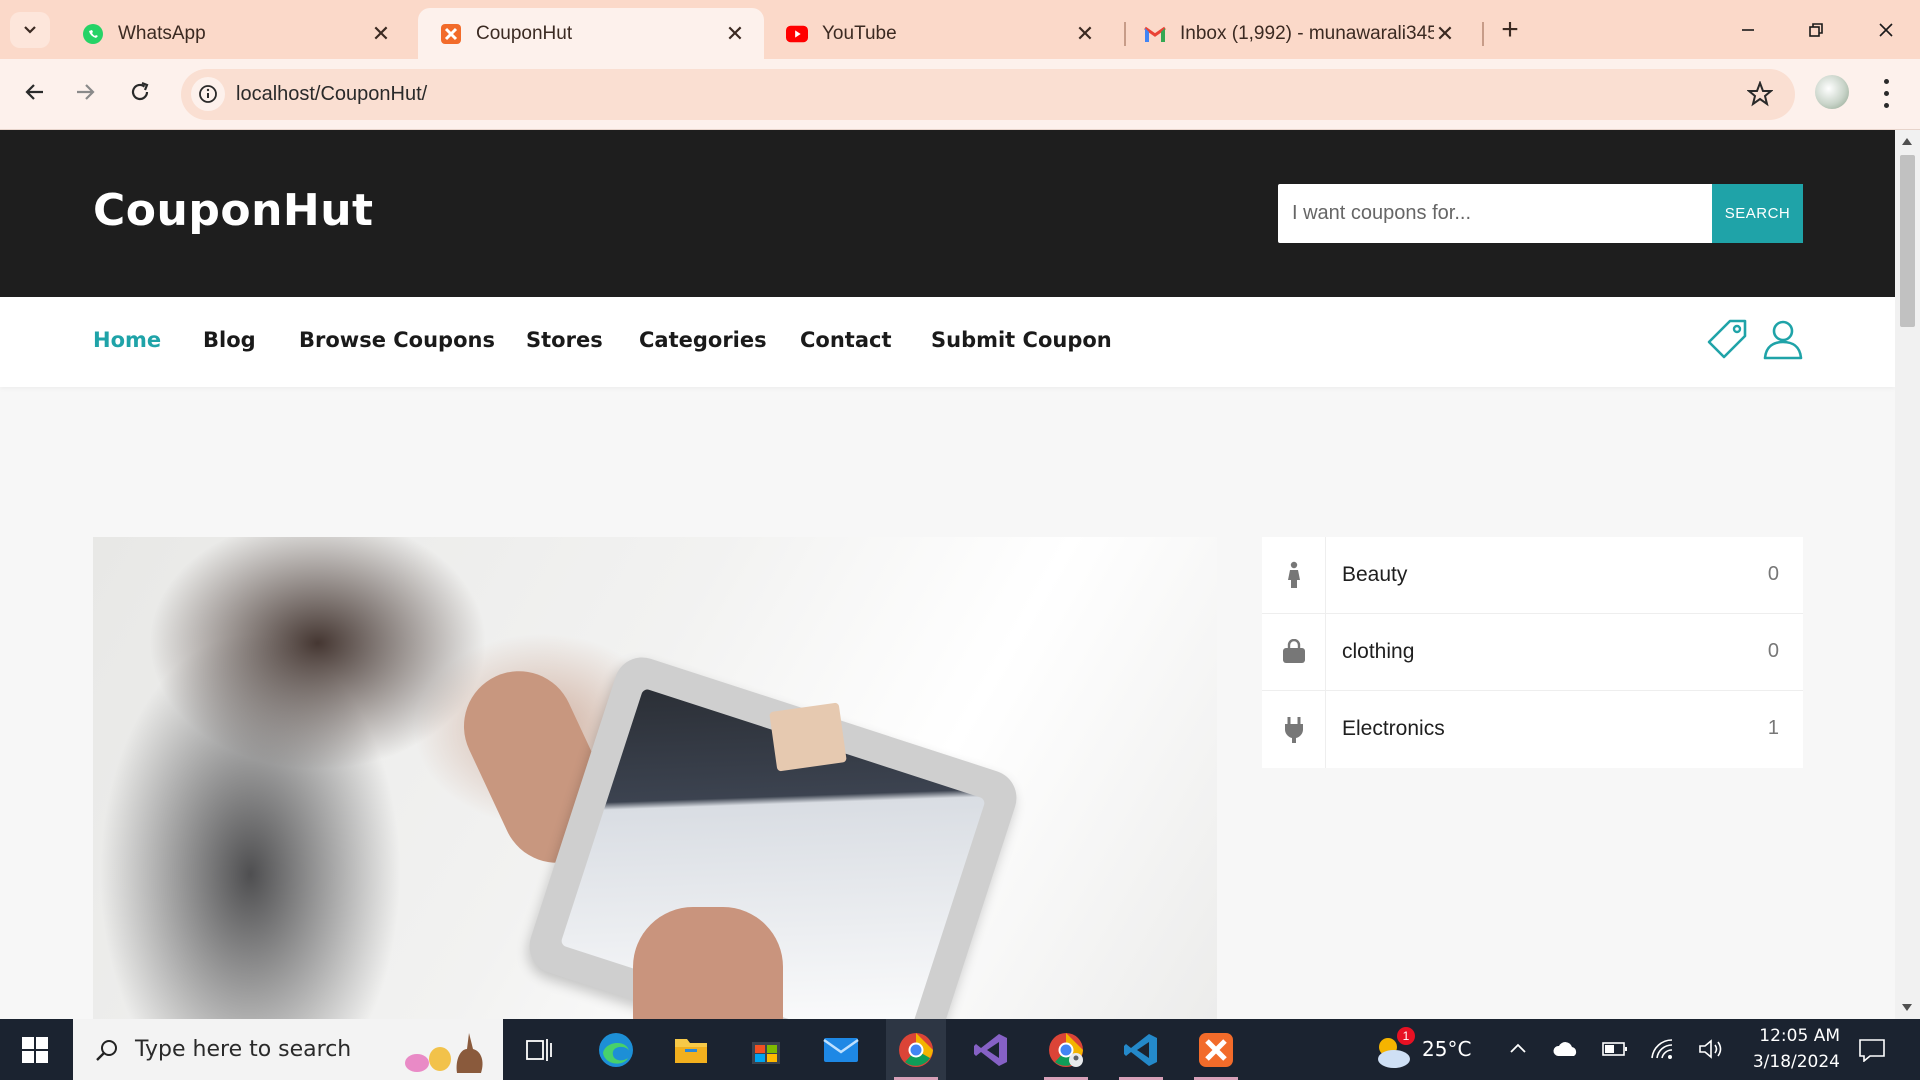 The height and width of the screenshot is (1080, 1920). Describe the element at coordinates (916, 1049) in the screenshot. I see `chrome-icon` at that location.